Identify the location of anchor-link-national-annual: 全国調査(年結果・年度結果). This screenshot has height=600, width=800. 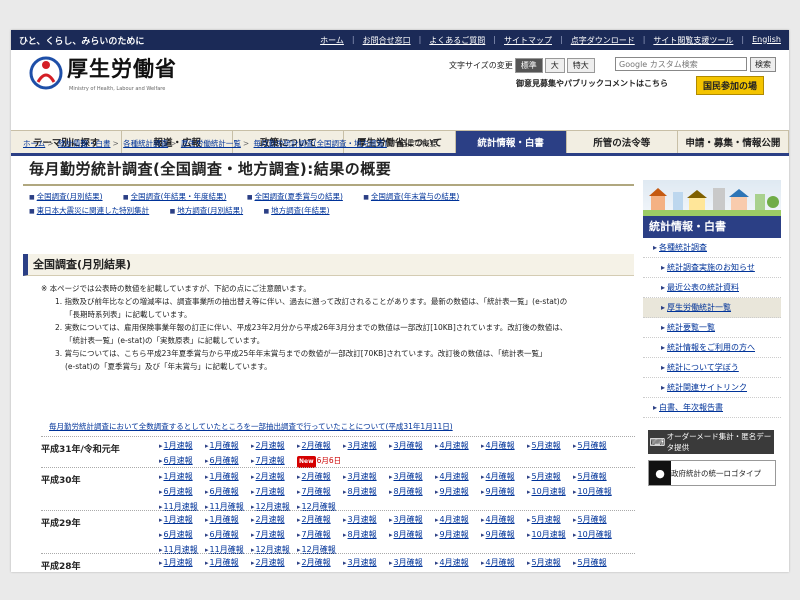
(175, 196).